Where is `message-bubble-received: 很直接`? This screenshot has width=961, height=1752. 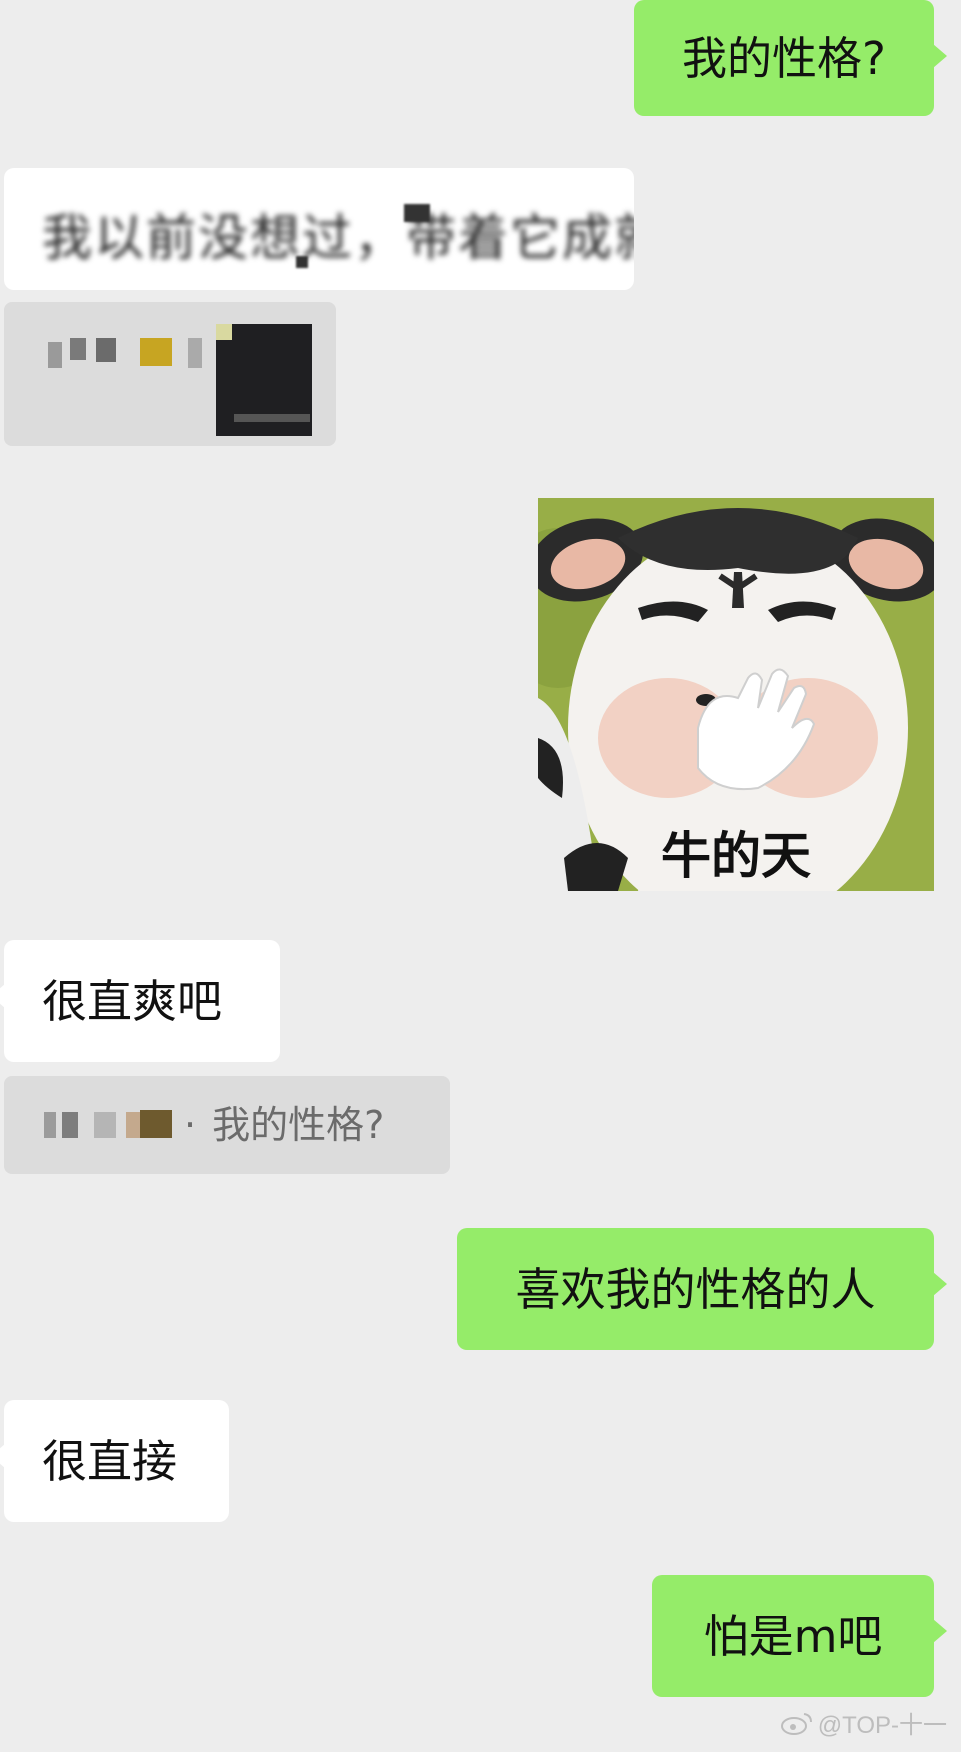 message-bubble-received: 很直接 is located at coordinates (114, 1461).